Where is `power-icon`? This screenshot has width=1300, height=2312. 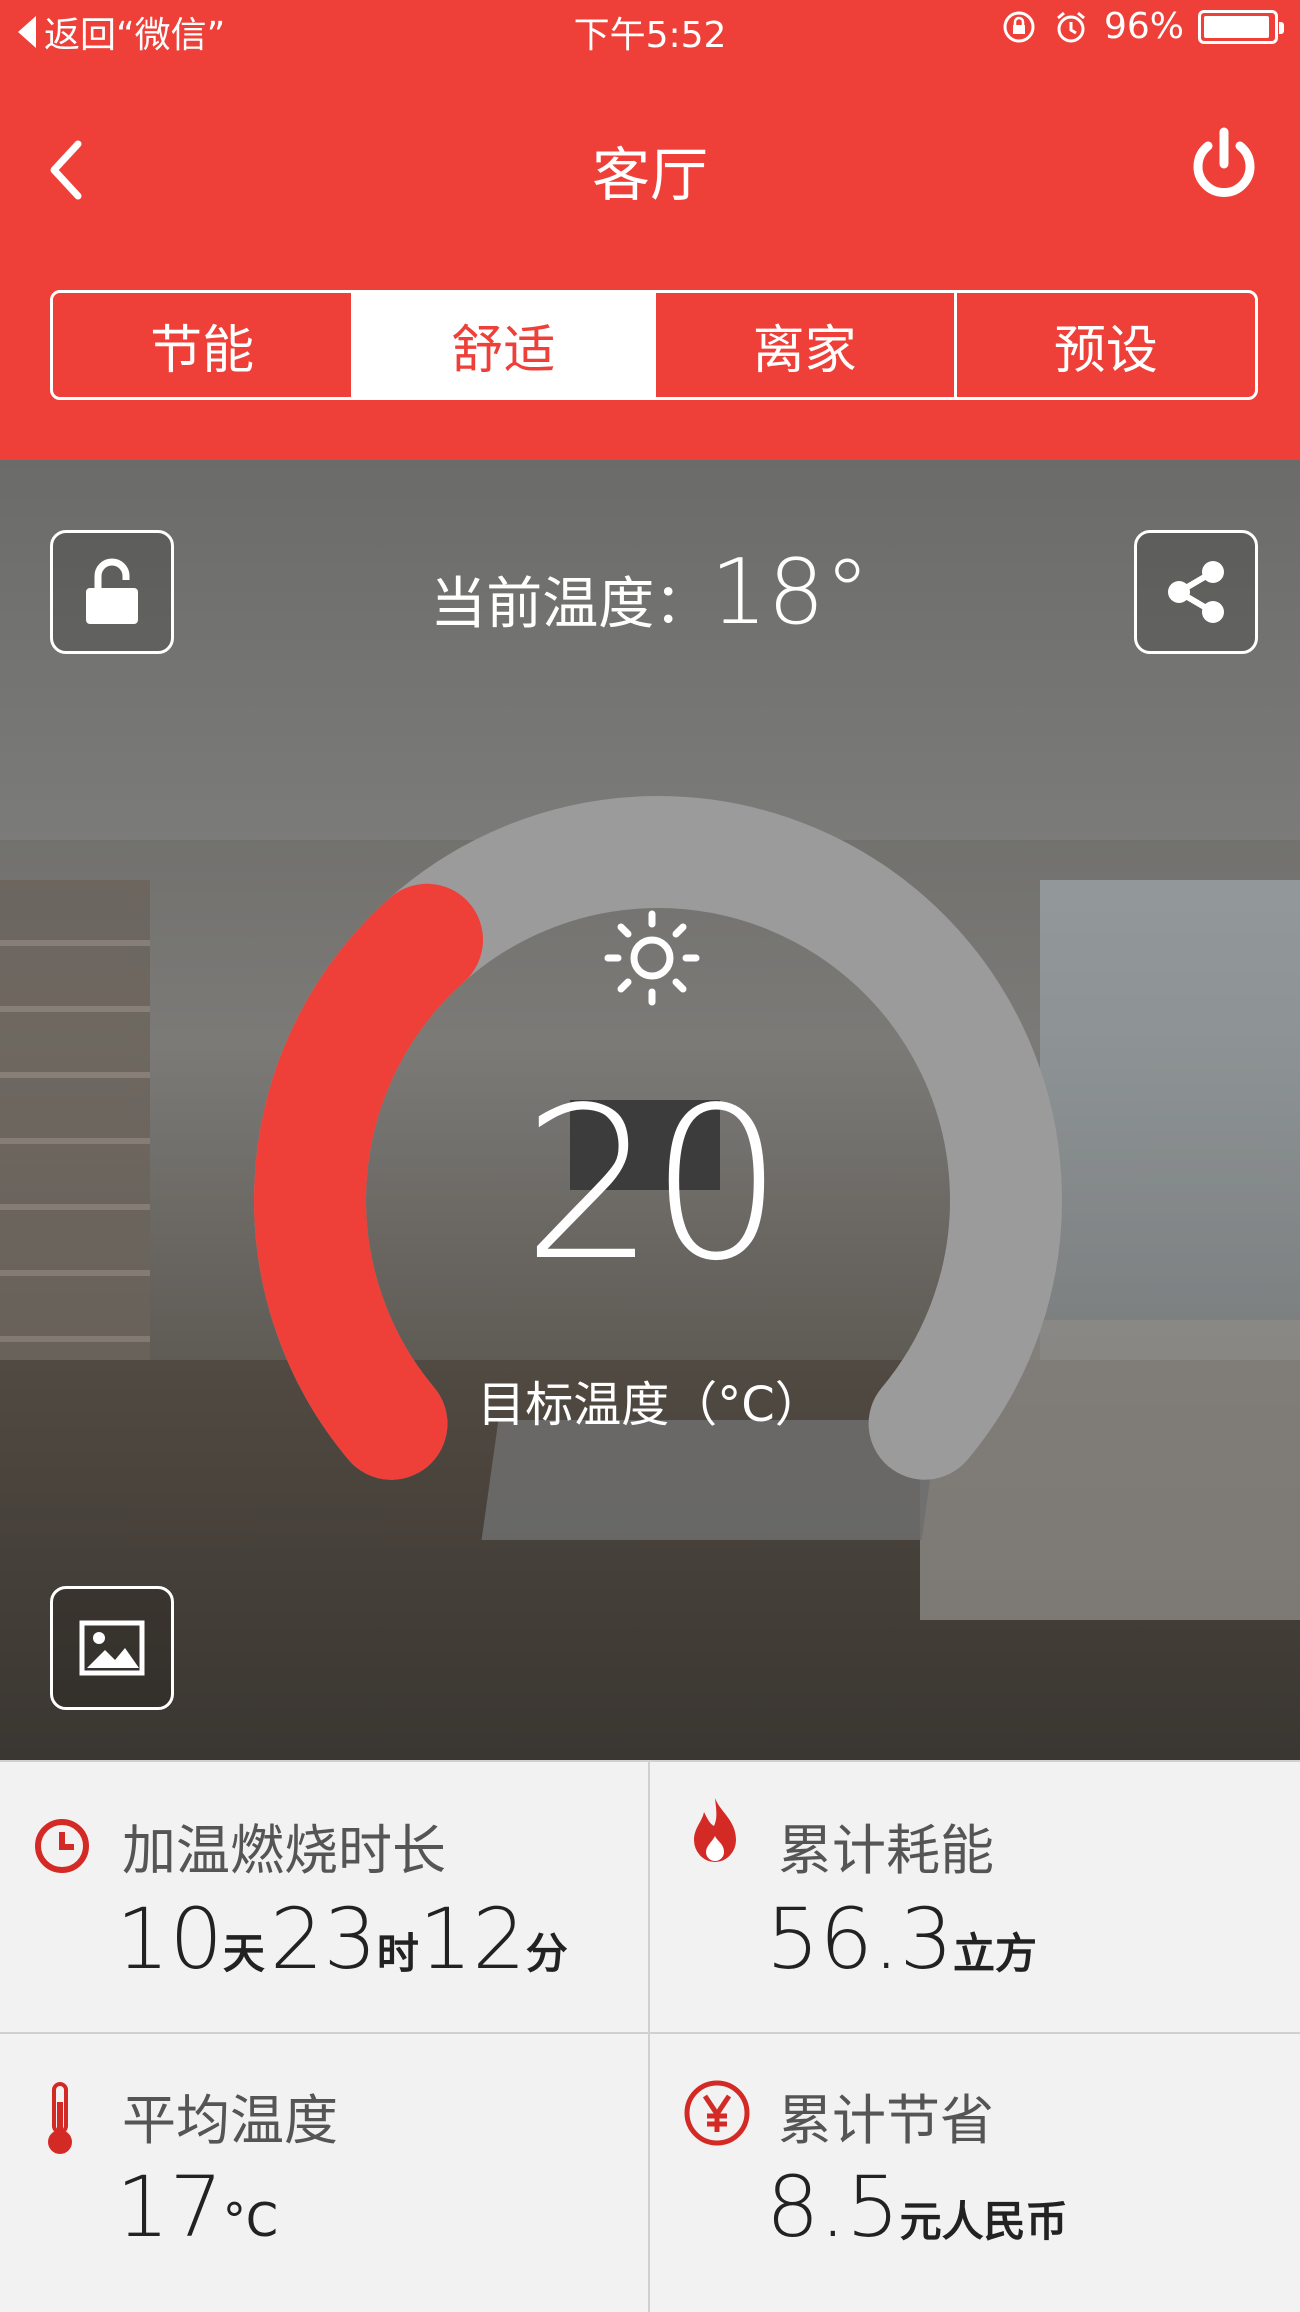
power-icon is located at coordinates (1224, 164).